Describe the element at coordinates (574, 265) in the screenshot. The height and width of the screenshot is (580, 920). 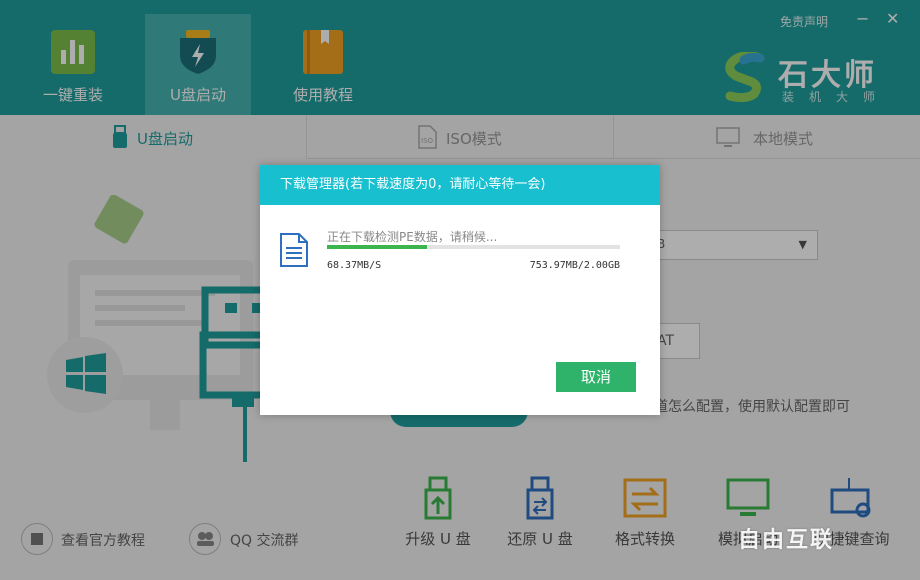
I see `download-size: 753.97MB/2.00GB` at that location.